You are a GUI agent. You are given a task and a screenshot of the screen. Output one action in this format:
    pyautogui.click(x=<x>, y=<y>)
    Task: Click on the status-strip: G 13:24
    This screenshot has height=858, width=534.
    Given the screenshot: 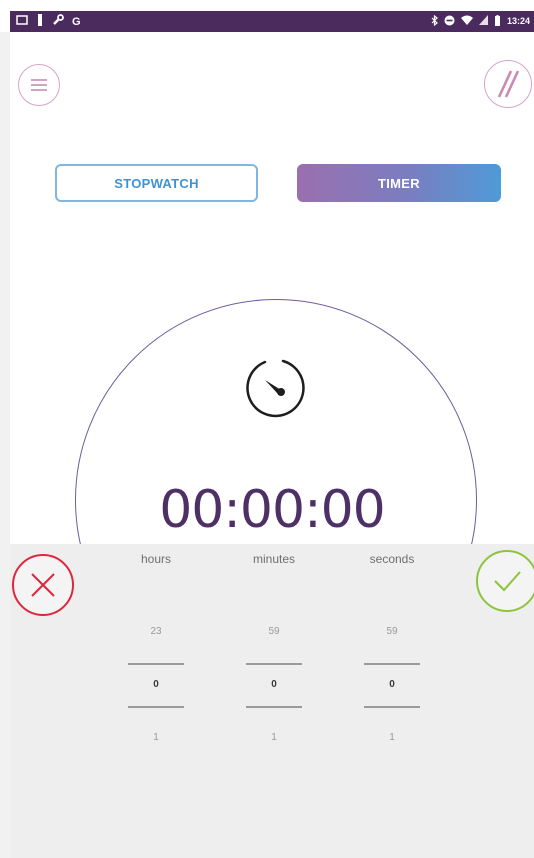 What is the action you would take?
    pyautogui.click(x=272, y=21)
    